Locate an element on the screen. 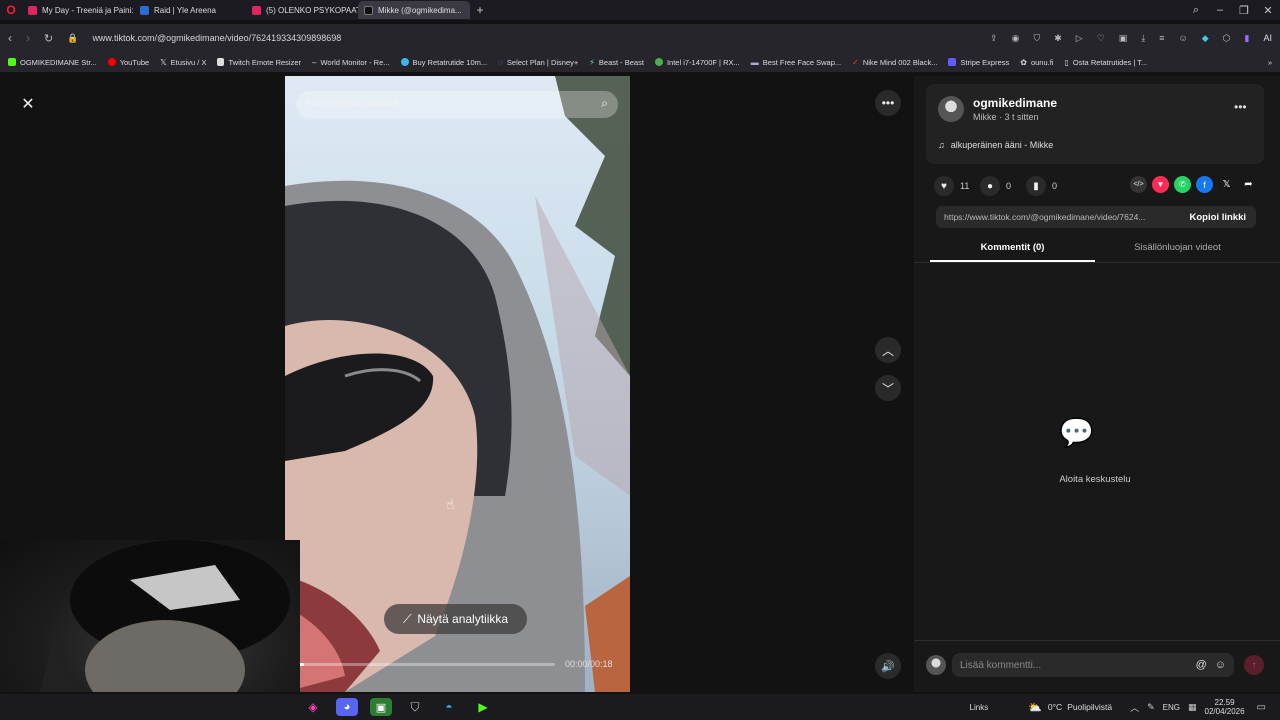 This screenshot has width=1280, height=720. network-icon: ▦ is located at coordinates (1192, 707).